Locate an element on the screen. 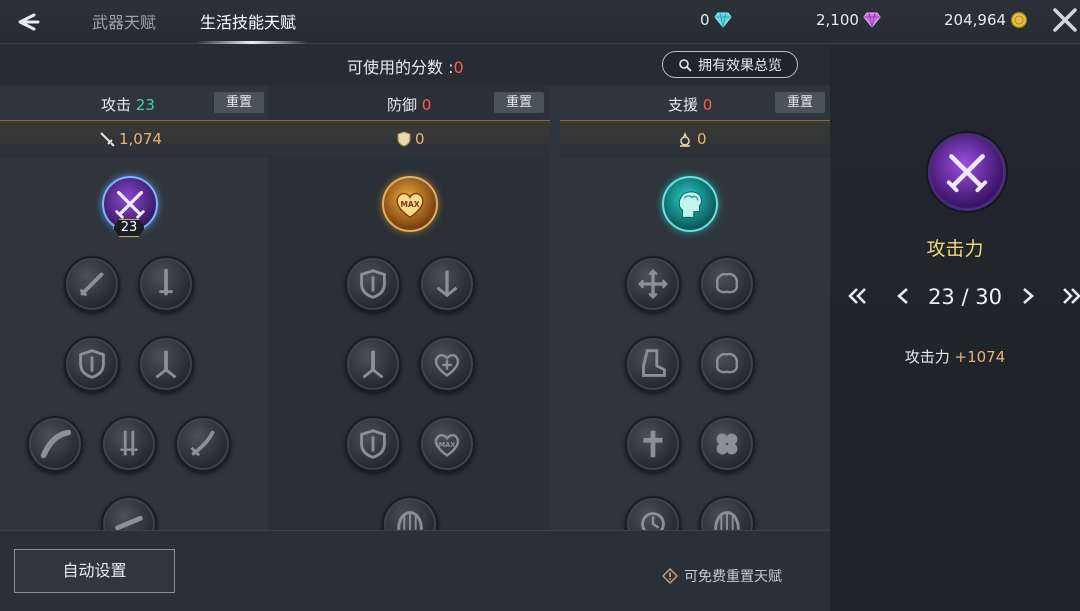  chevron-right-icon is located at coordinates (1028, 296).